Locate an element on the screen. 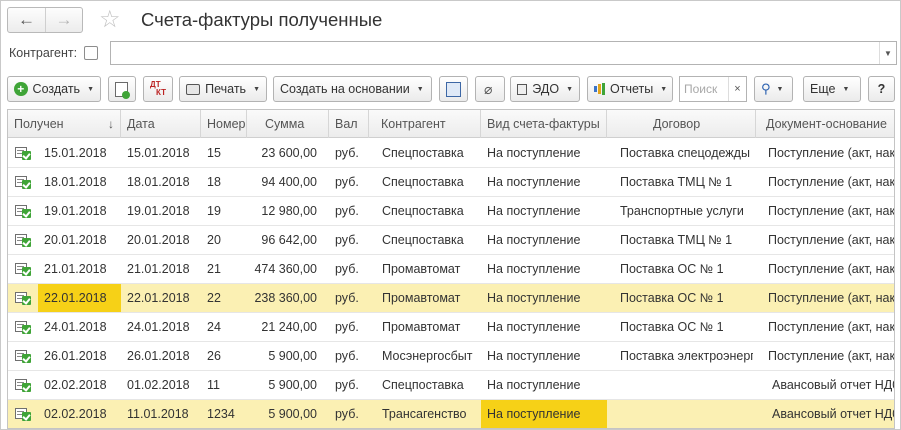 The image size is (901, 430). column-header-counterparty: Контрагент is located at coordinates (425, 124).